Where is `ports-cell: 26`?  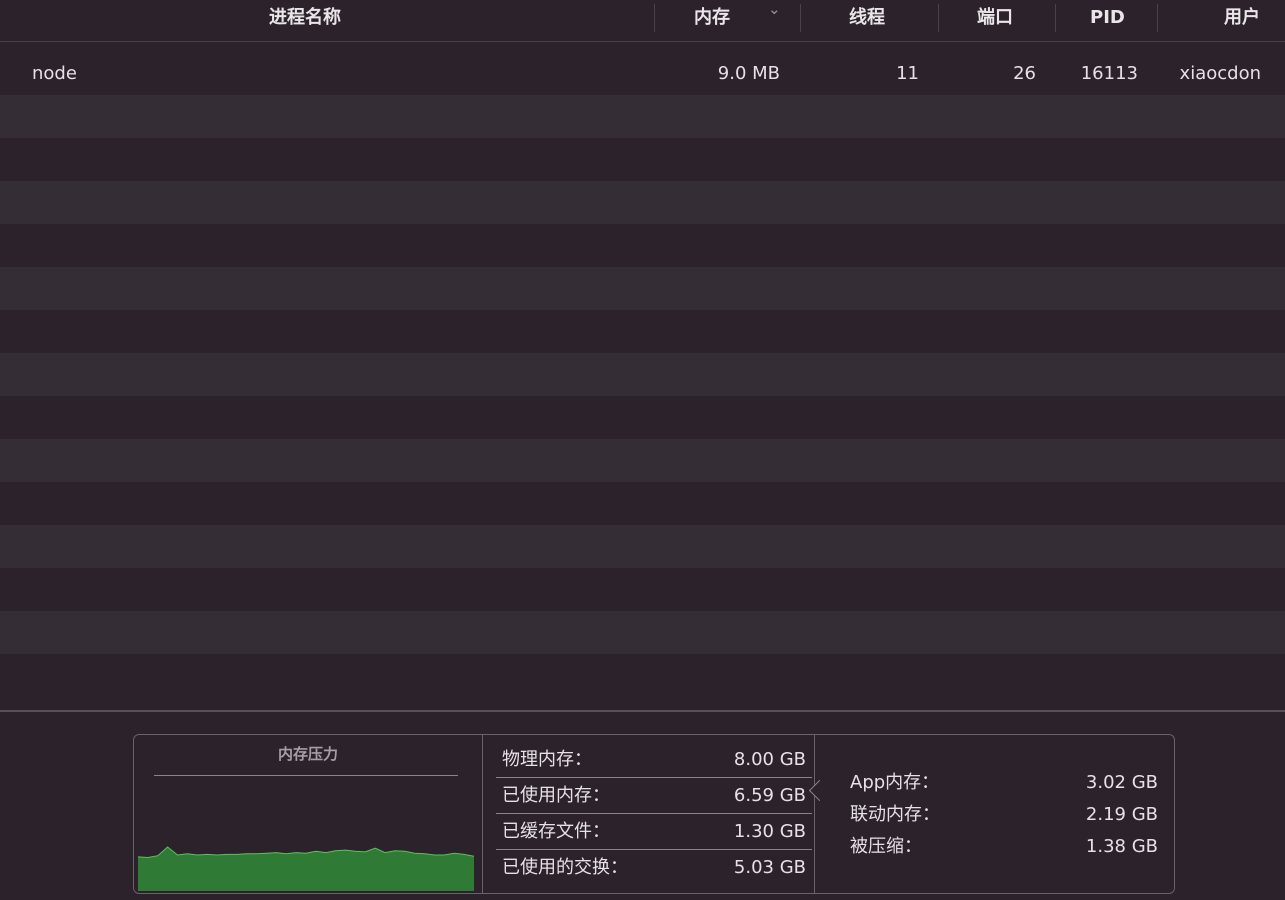 ports-cell: 26 is located at coordinates (1024, 73).